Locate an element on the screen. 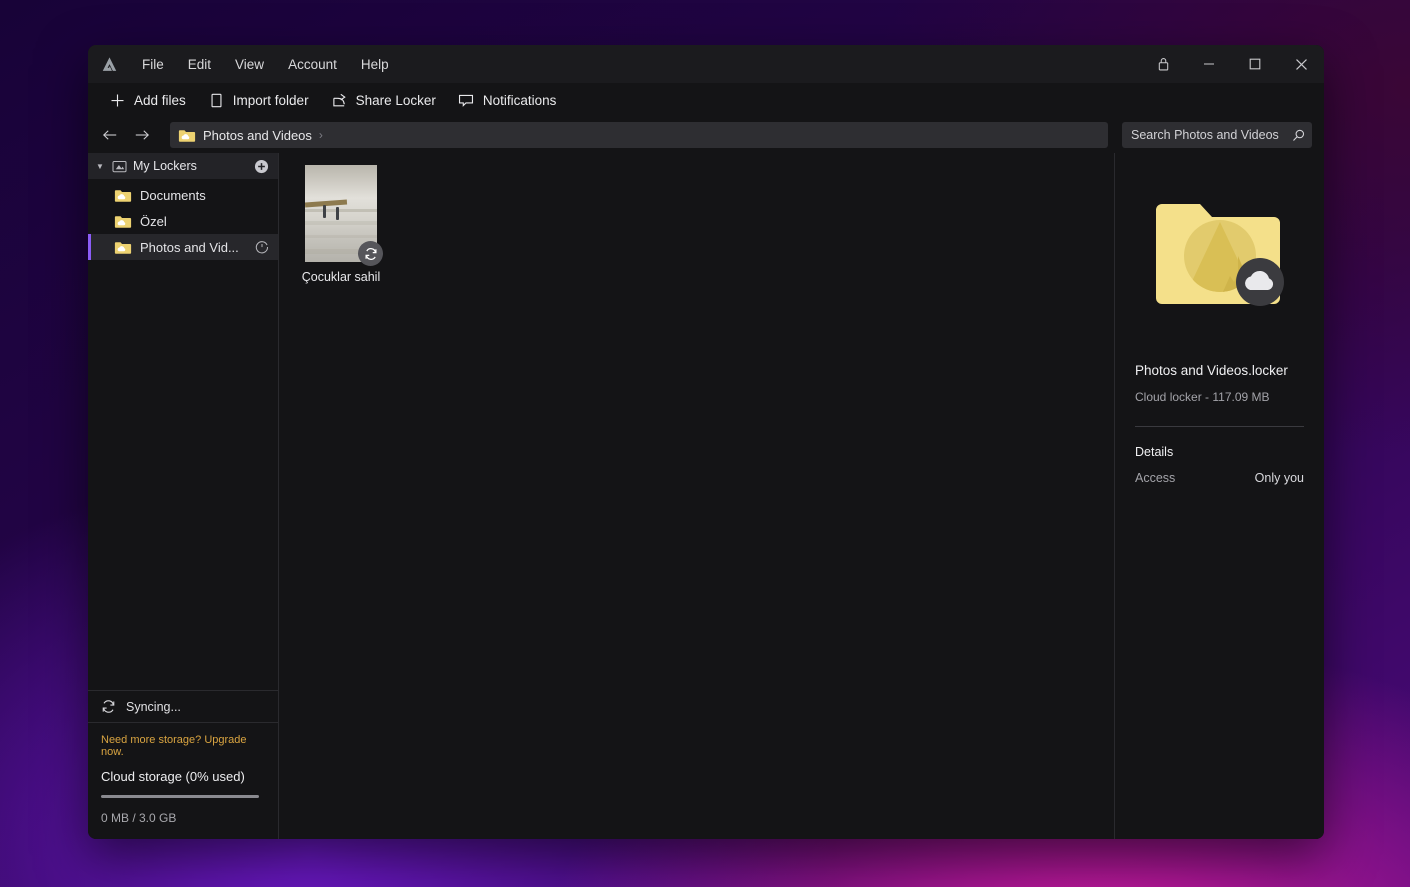 This screenshot has height=887, width=1410. window-controls is located at coordinates (1232, 64).